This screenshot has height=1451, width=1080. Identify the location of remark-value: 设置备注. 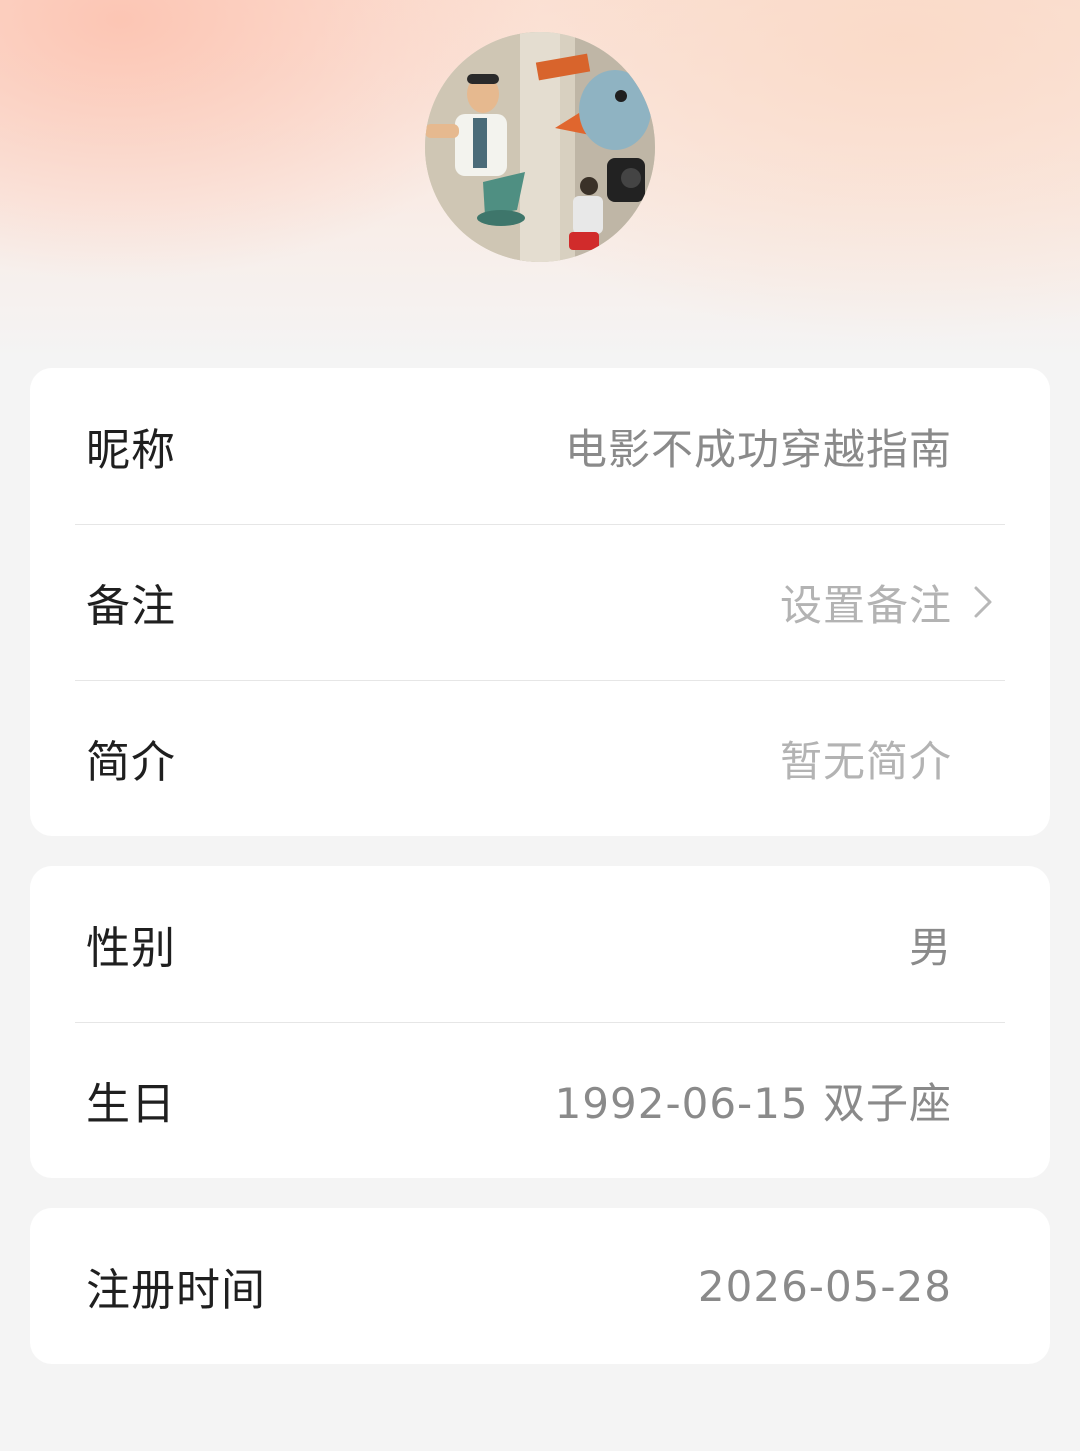
(866, 602).